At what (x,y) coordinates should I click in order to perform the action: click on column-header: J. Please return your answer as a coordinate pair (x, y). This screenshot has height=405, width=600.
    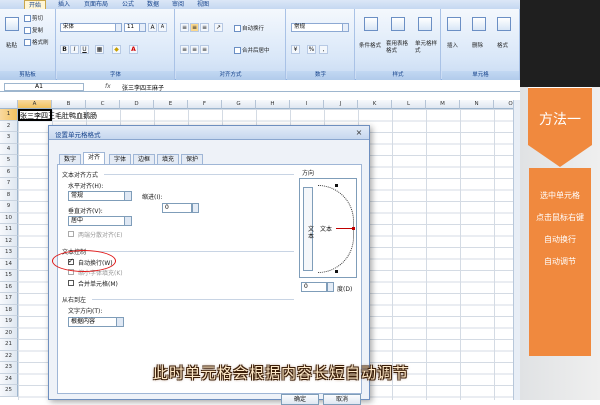
    Looking at the image, I should click on (341, 104).